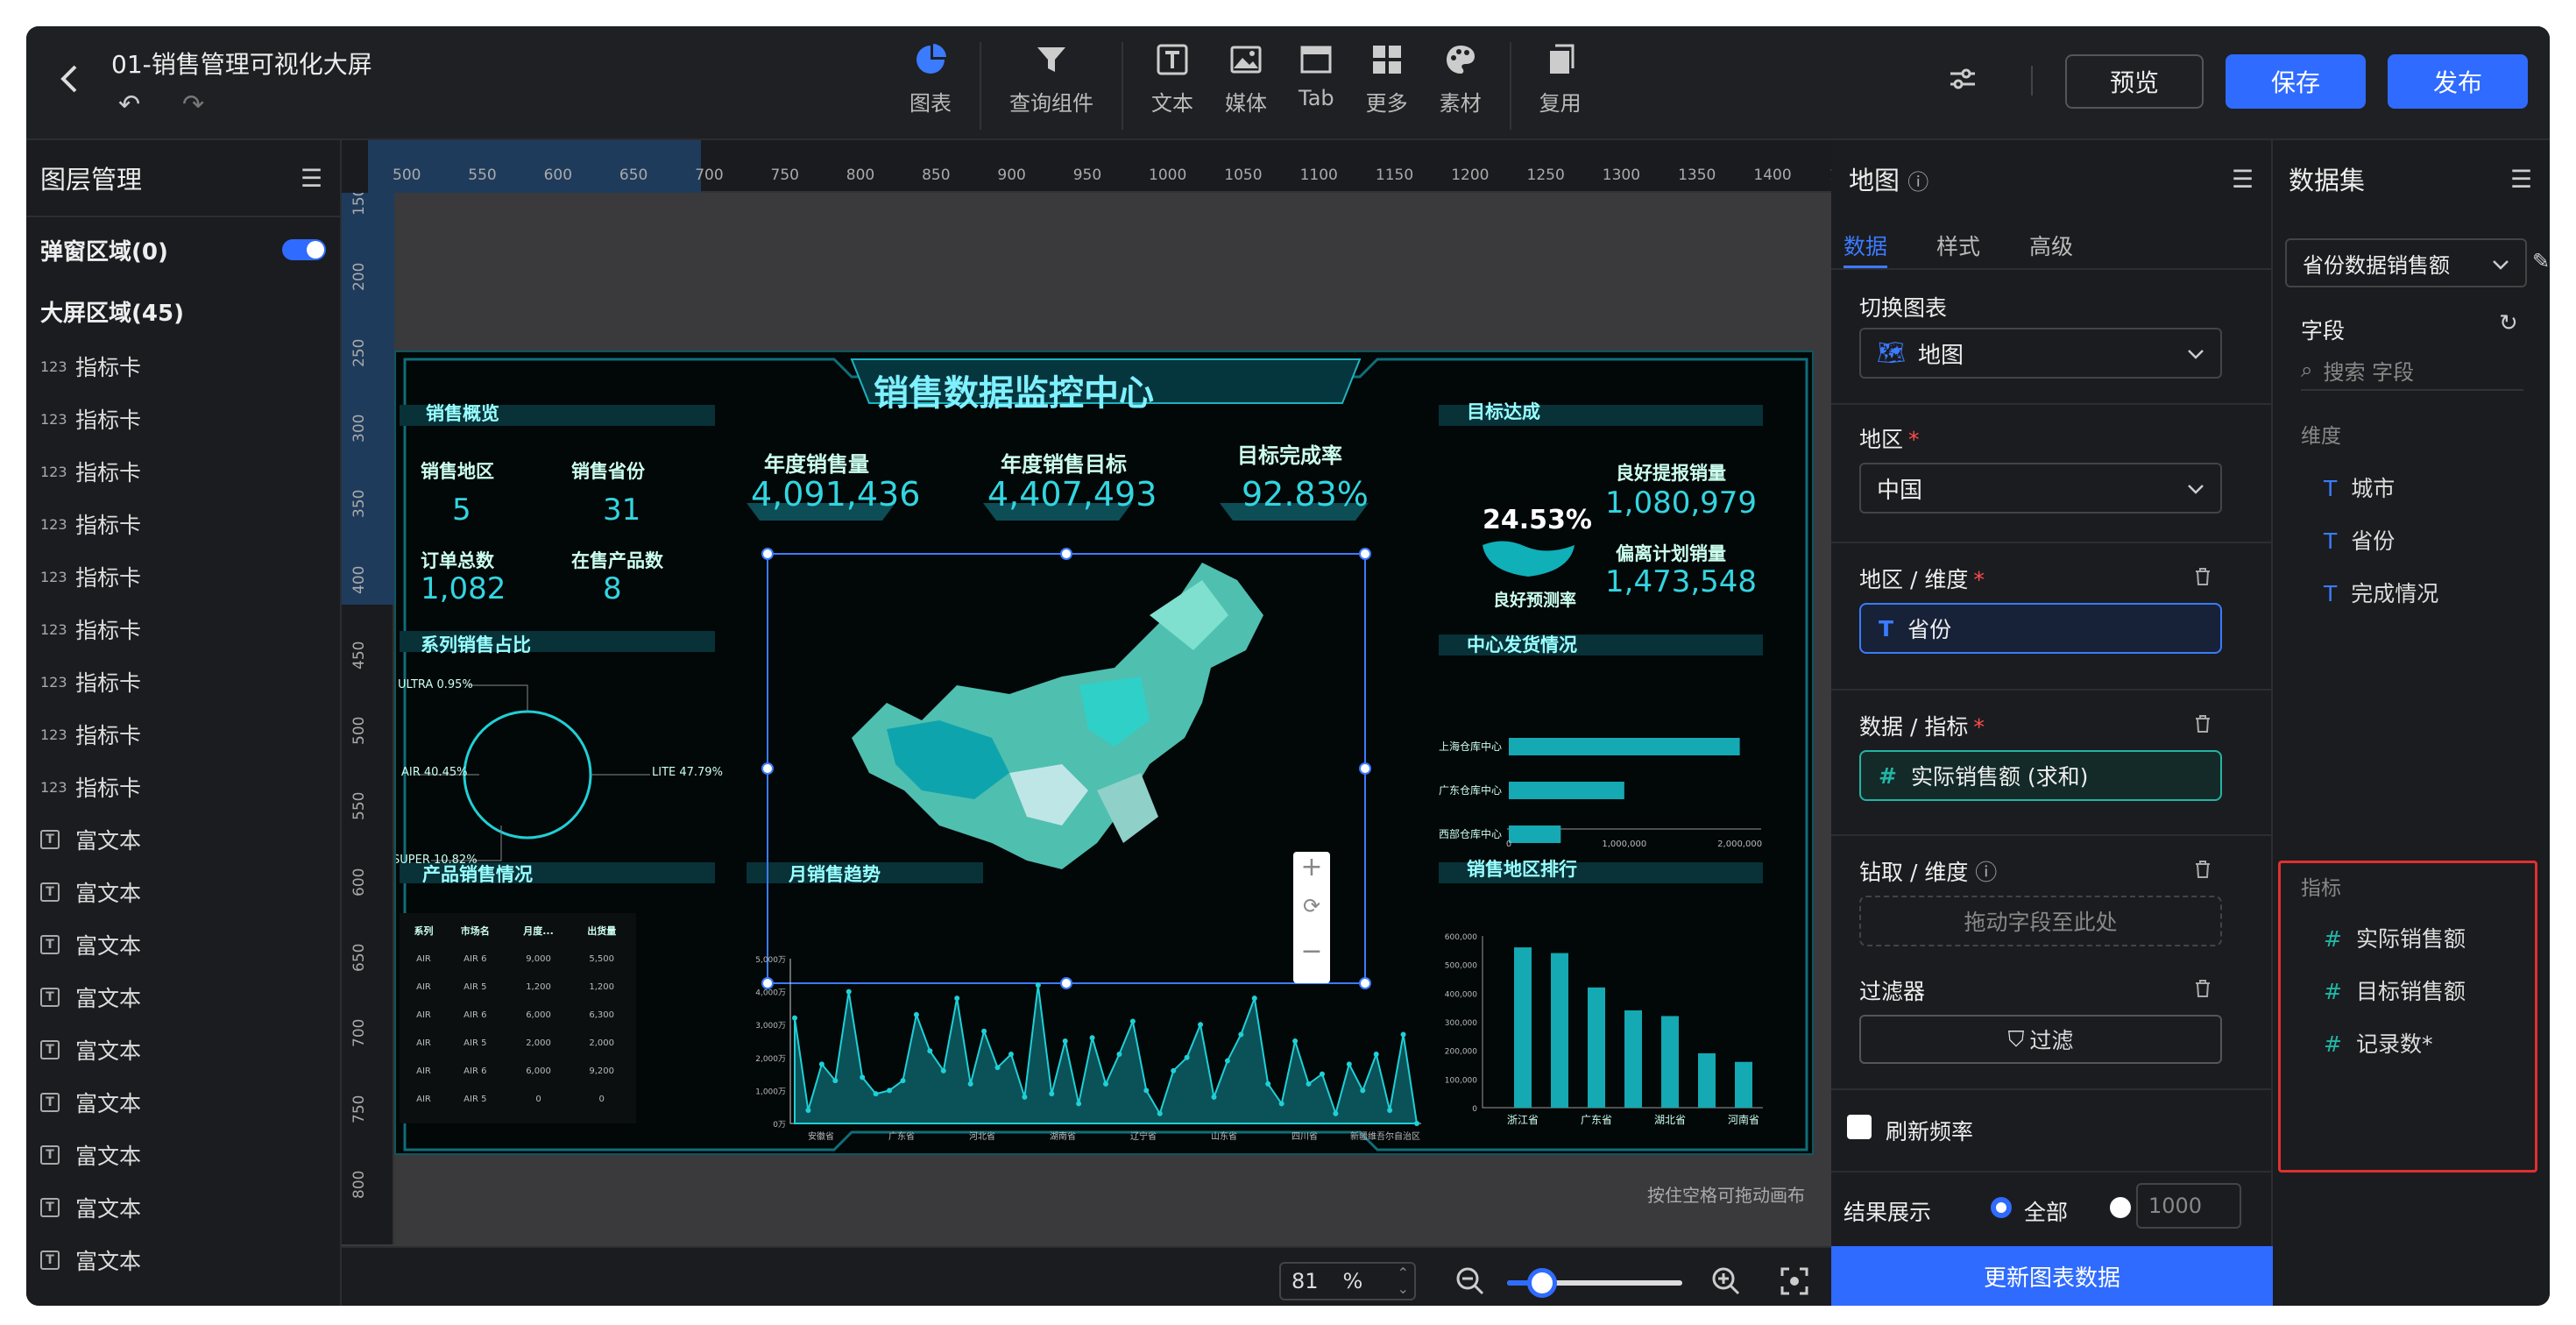 This screenshot has width=2576, height=1325. What do you see at coordinates (70, 78) in the screenshot?
I see `back-arrow-icon` at bounding box center [70, 78].